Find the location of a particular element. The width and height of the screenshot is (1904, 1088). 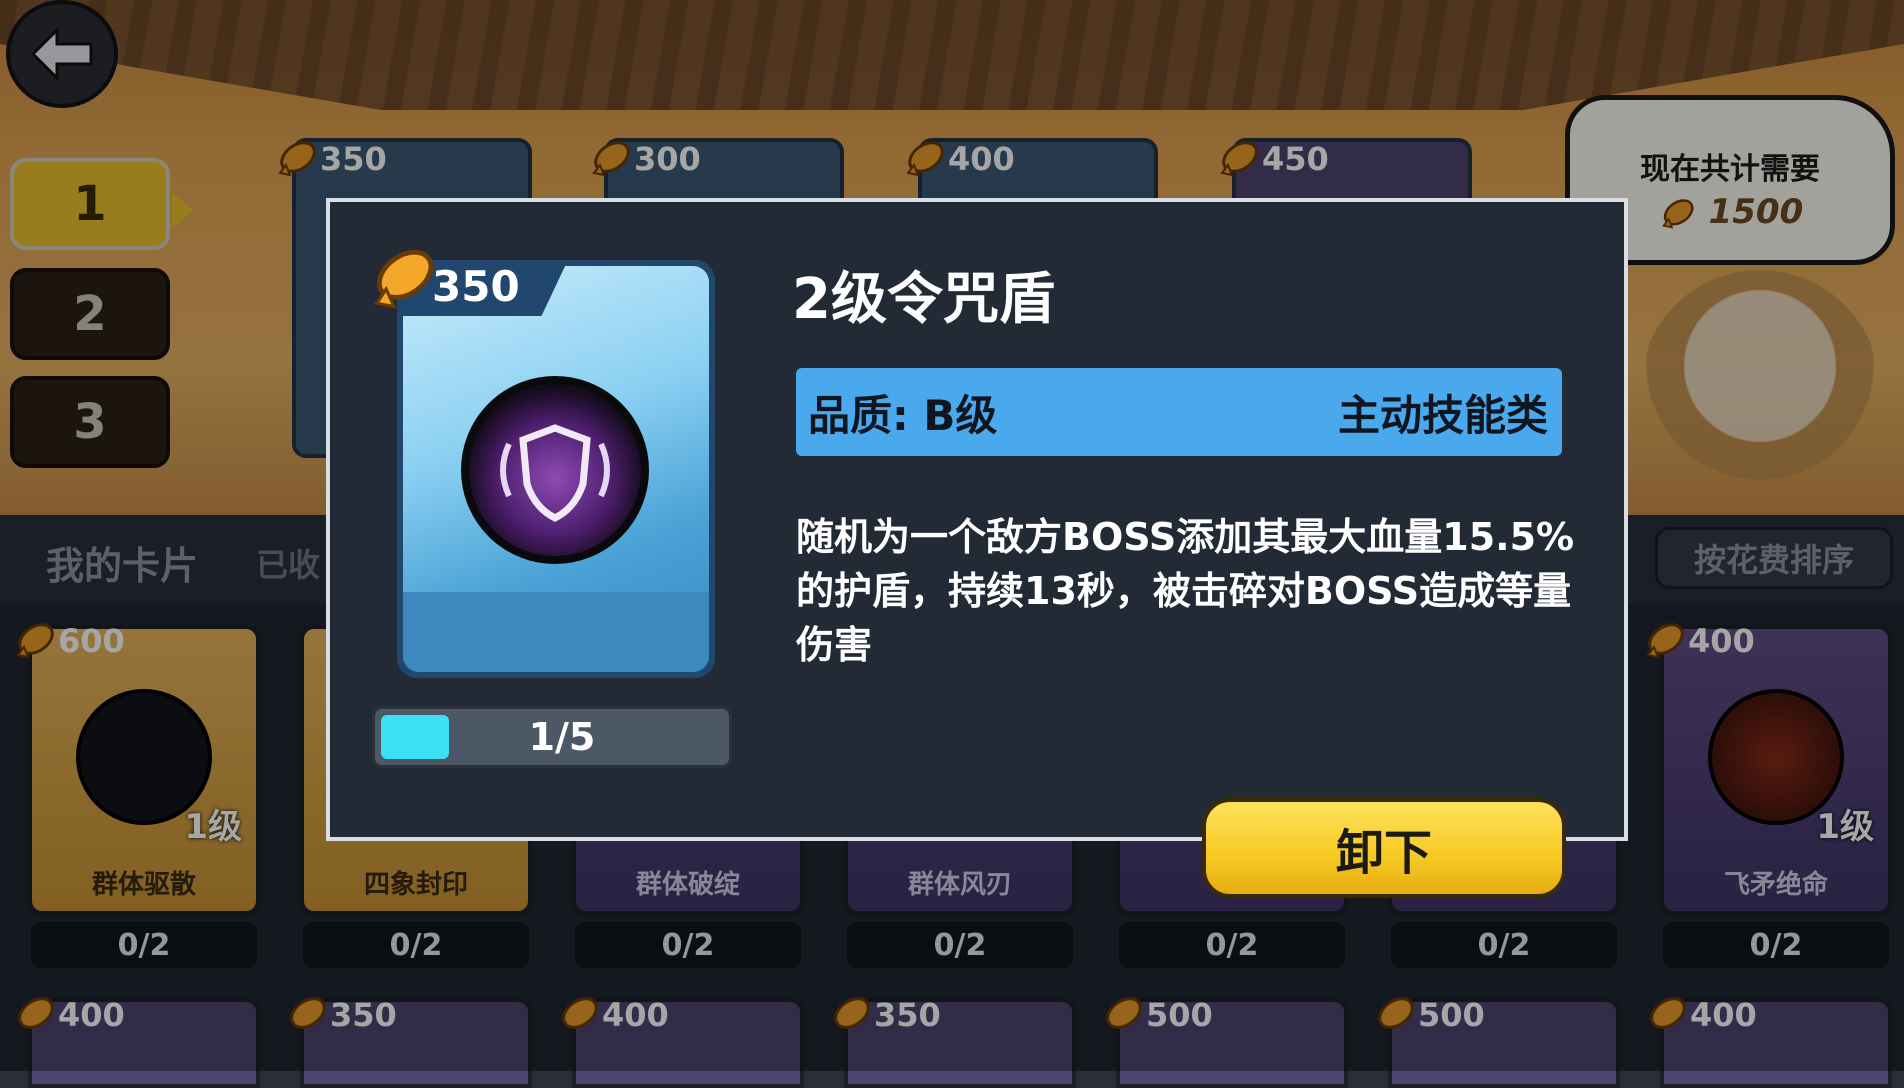

quality-bar: 品质: B级 主动技能类 is located at coordinates (1179, 412).